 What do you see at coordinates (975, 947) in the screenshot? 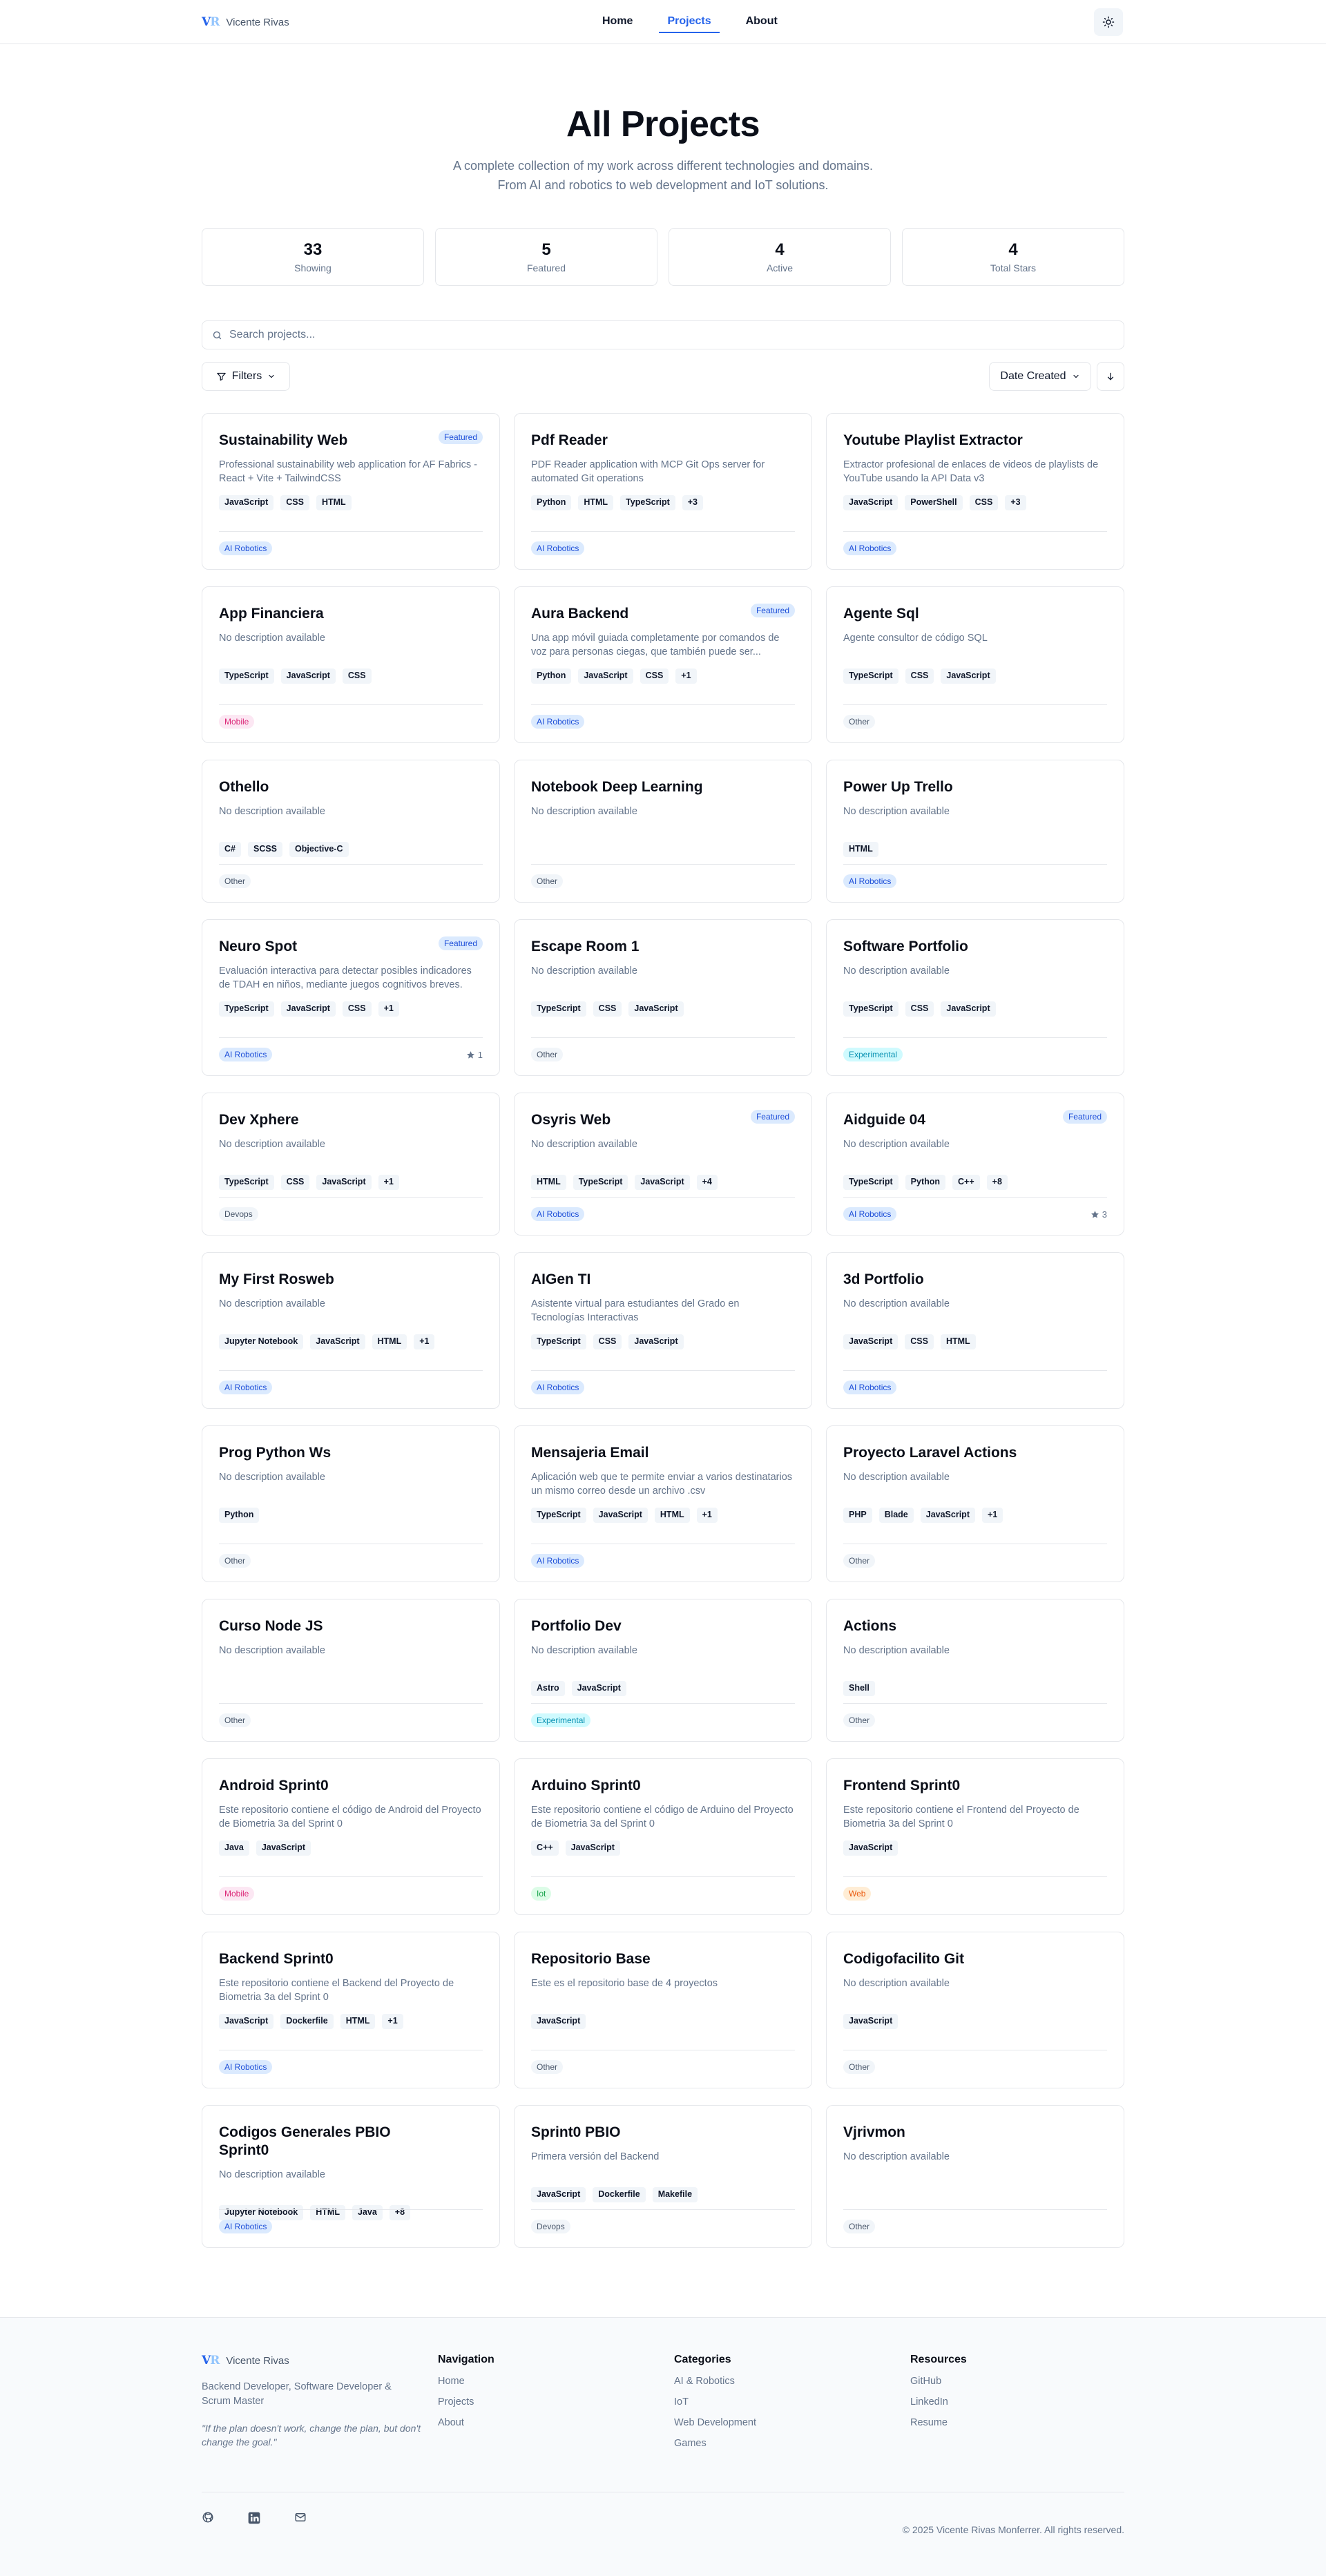
I see `project-title: Software Portfolio` at bounding box center [975, 947].